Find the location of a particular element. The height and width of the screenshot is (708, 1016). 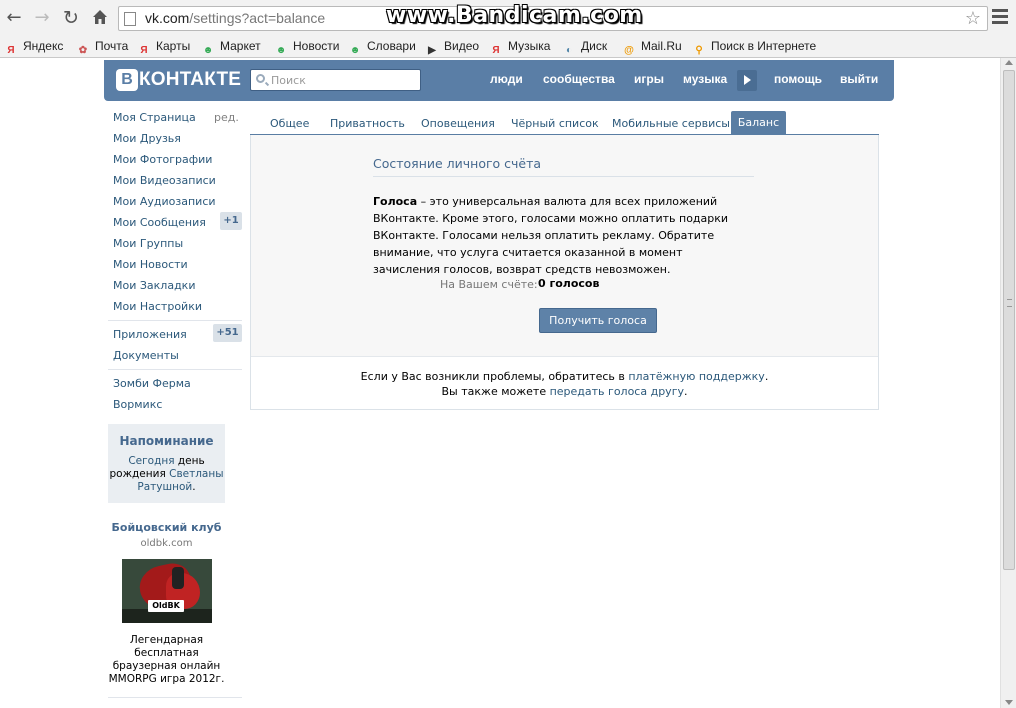

bookmark-item: @ Mail.Ru is located at coordinates (652, 48).